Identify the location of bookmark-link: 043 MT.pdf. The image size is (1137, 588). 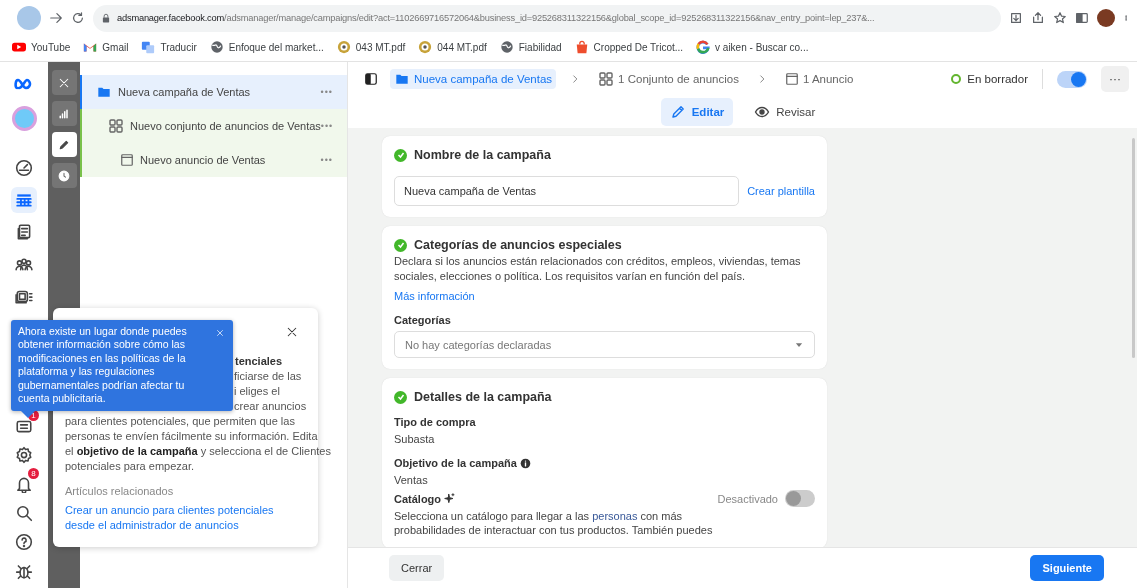
(380, 47).